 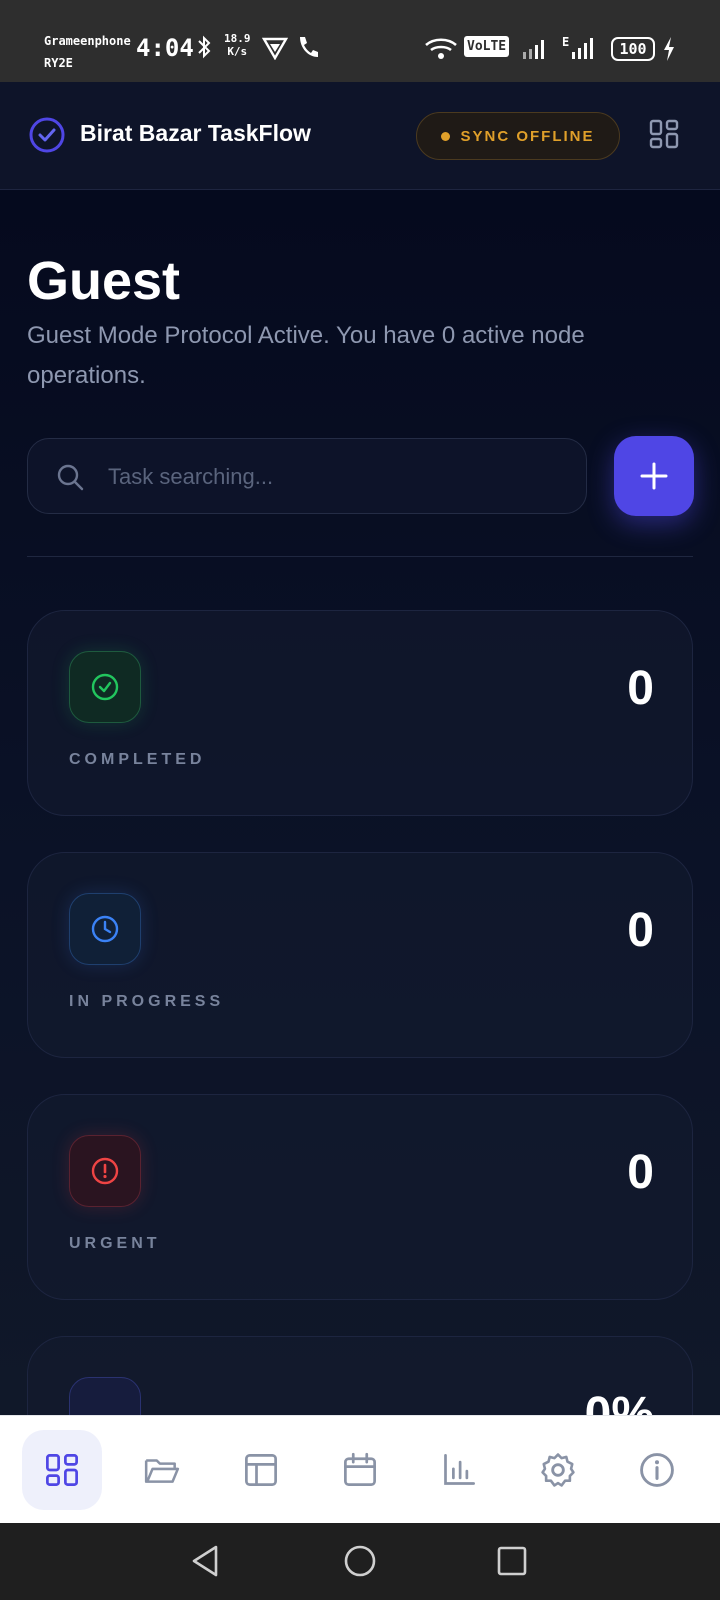 What do you see at coordinates (533, 49) in the screenshot?
I see `signal-icon` at bounding box center [533, 49].